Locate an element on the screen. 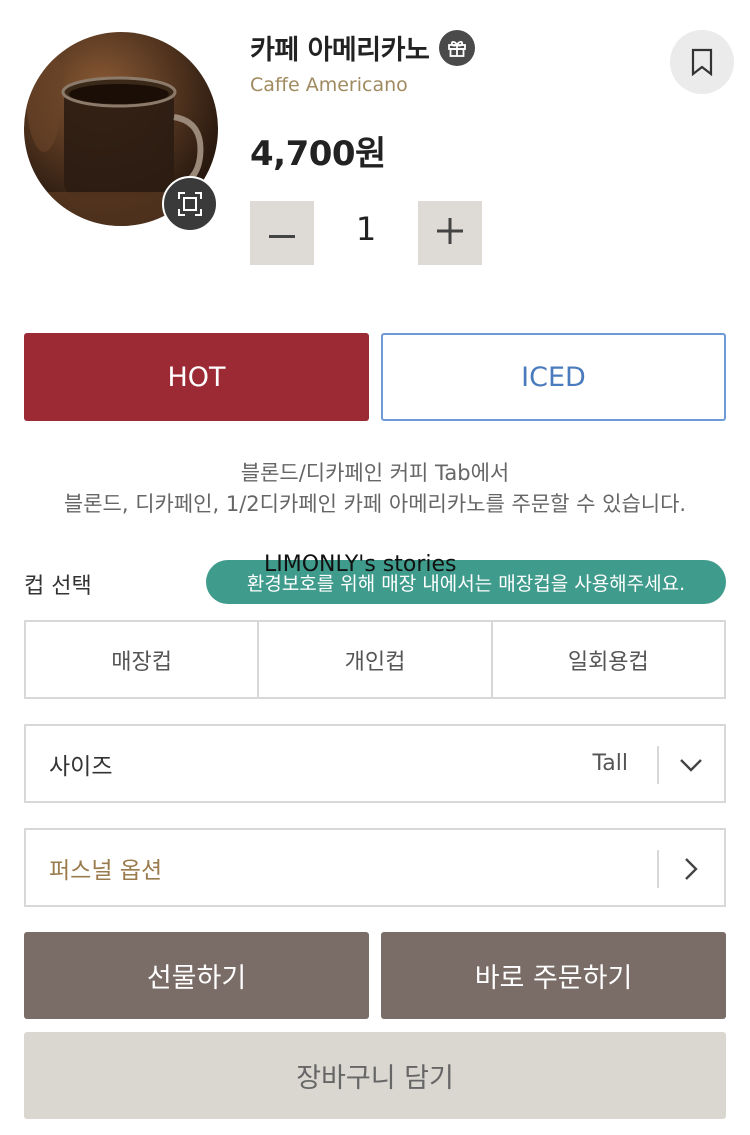 The width and height of the screenshot is (750, 1135). zoom-icon is located at coordinates (190, 204).